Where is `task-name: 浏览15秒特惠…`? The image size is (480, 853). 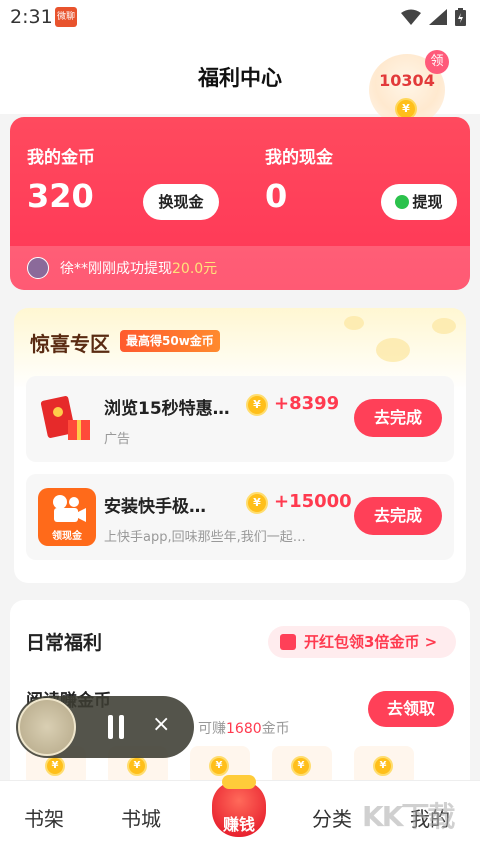 task-name: 浏览15秒特惠… is located at coordinates (167, 409).